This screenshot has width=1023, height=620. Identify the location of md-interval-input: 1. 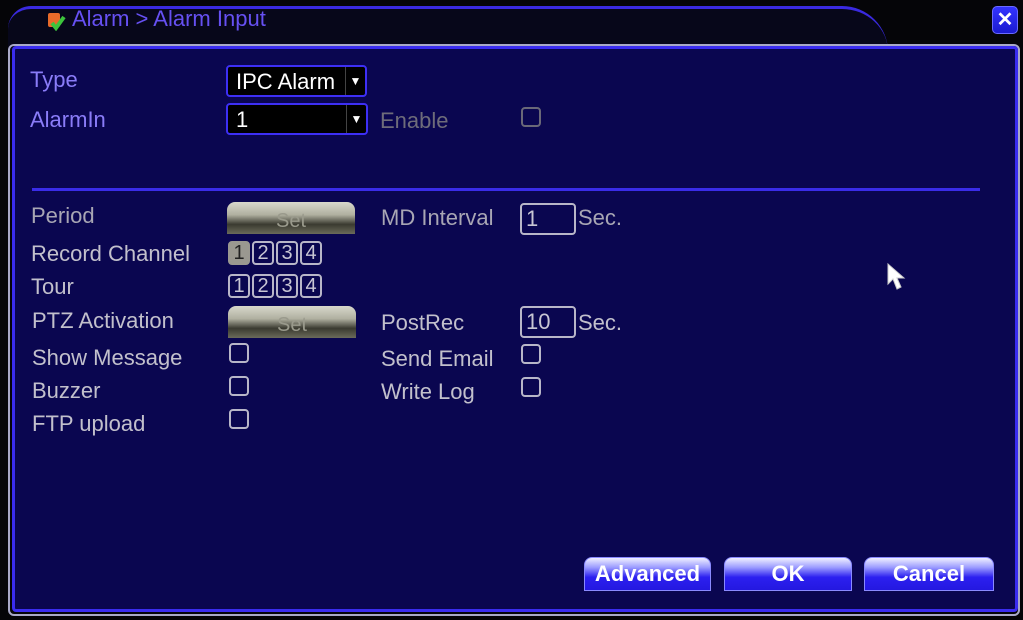
(548, 219).